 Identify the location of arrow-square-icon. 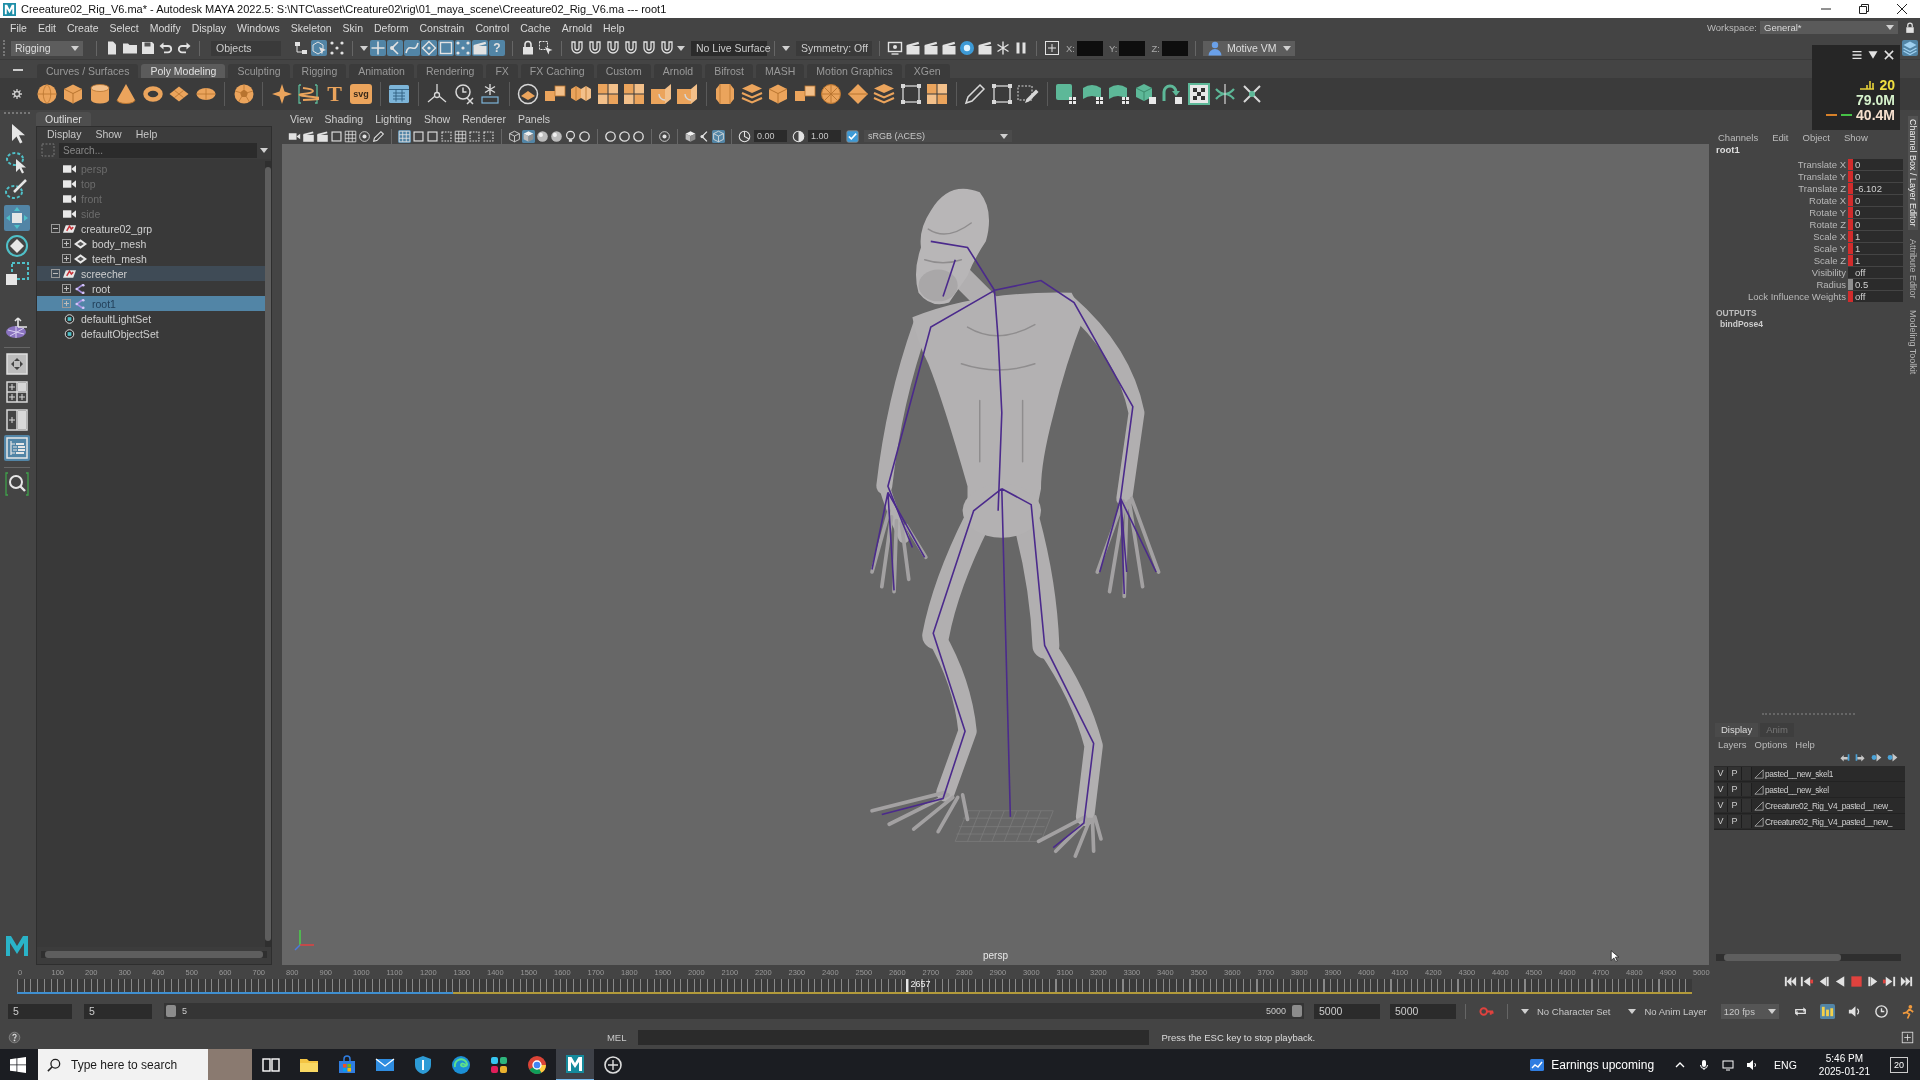
(546, 48).